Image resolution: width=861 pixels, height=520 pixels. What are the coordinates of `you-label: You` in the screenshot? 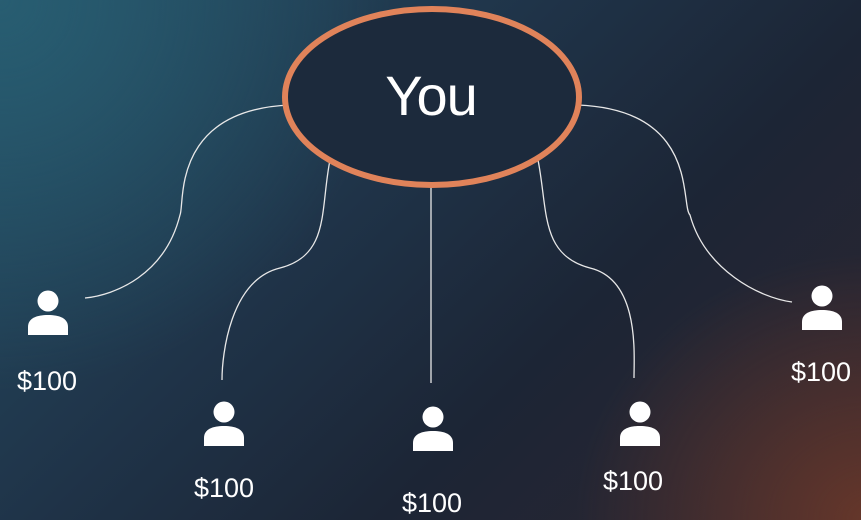 It's located at (431, 95).